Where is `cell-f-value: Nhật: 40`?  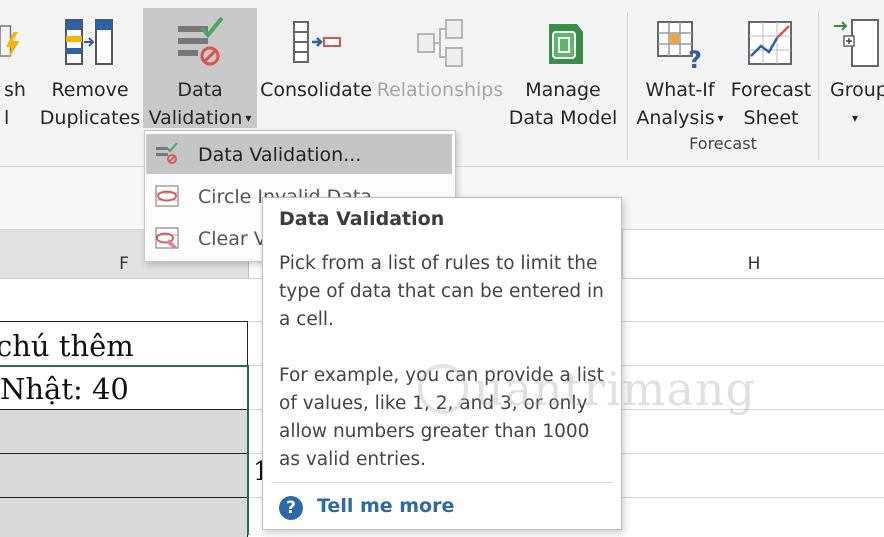
cell-f-value: Nhật: 40 is located at coordinates (124, 387).